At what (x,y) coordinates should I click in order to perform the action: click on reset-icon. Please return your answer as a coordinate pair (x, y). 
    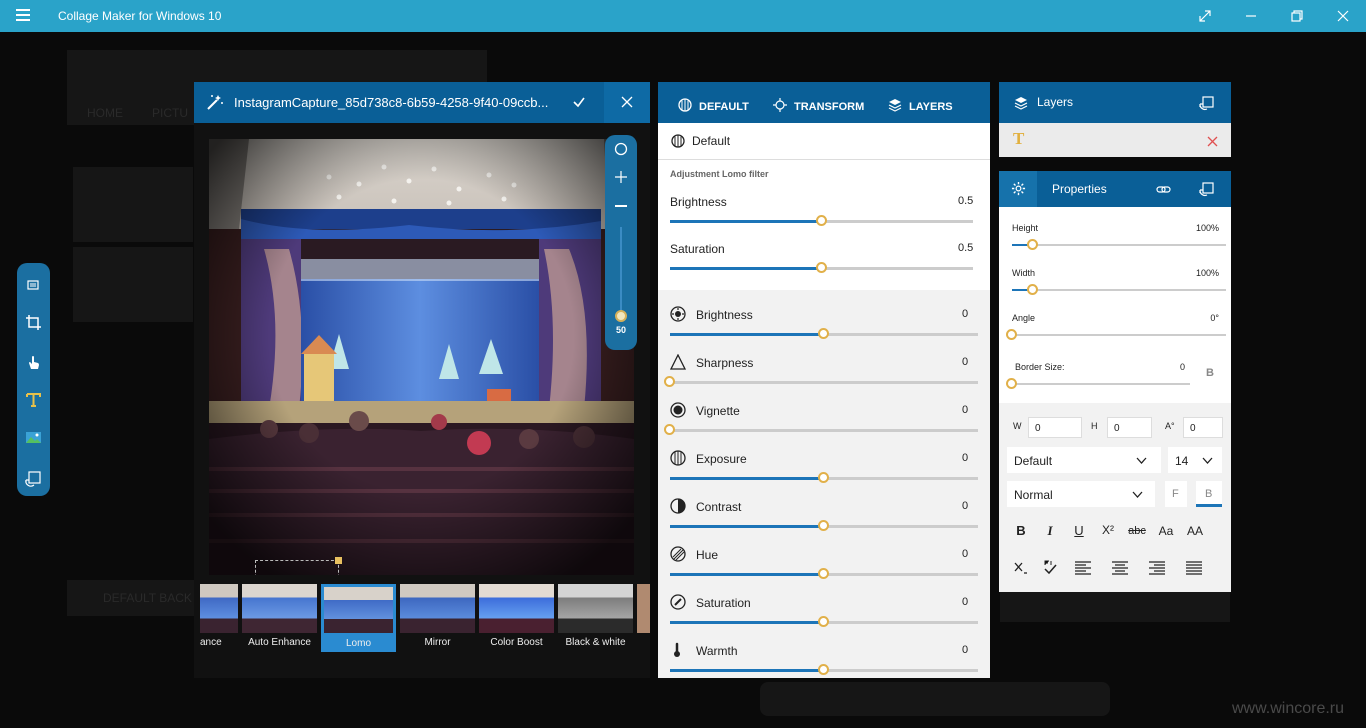
    Looking at the image, I should click on (33, 478).